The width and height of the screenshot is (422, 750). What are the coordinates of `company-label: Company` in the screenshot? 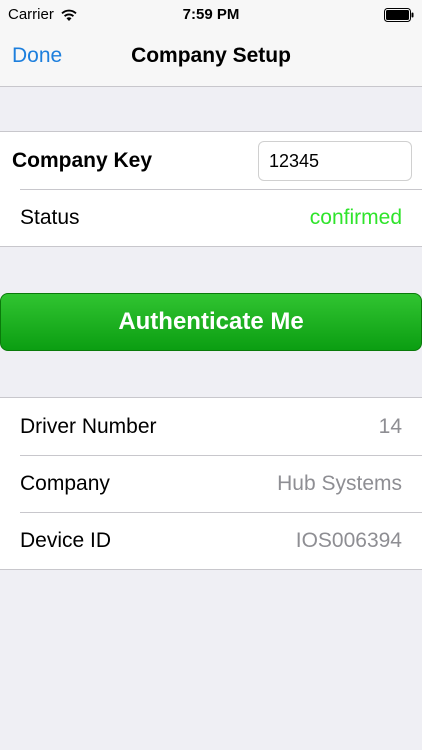 It's located at (65, 483).